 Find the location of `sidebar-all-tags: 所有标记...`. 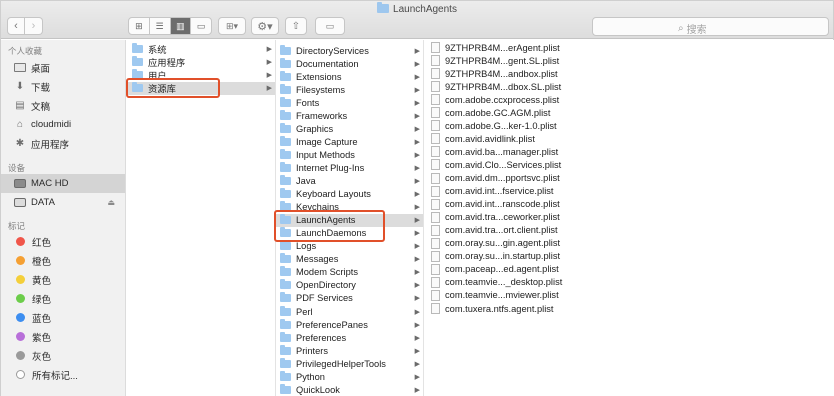

sidebar-all-tags: 所有标记... is located at coordinates (63, 374).